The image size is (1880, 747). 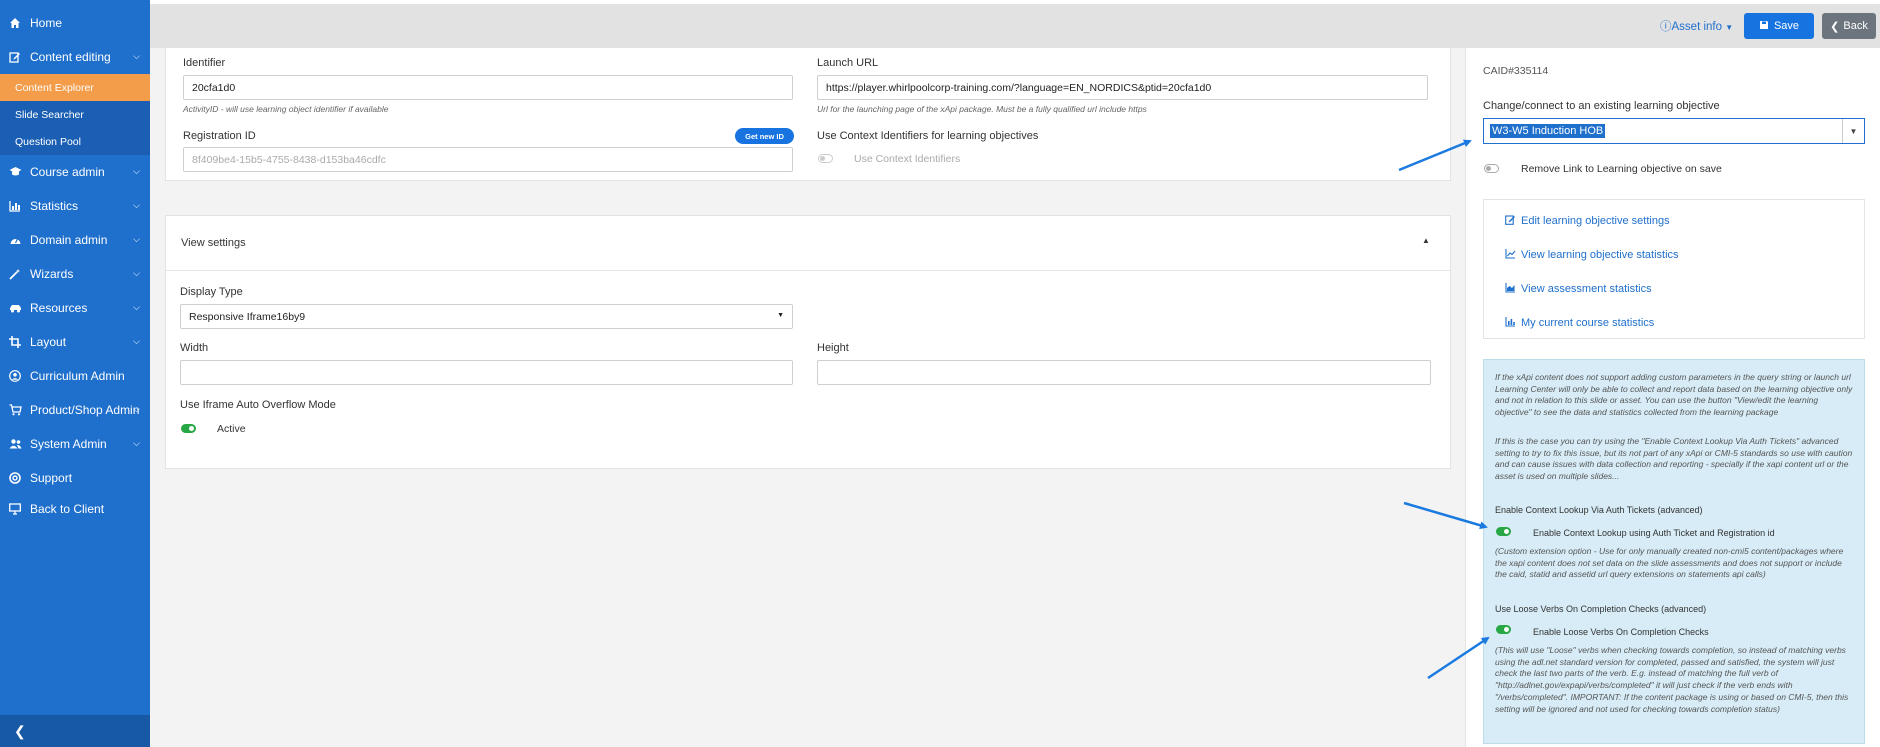 What do you see at coordinates (15, 444) in the screenshot?
I see `users-icon` at bounding box center [15, 444].